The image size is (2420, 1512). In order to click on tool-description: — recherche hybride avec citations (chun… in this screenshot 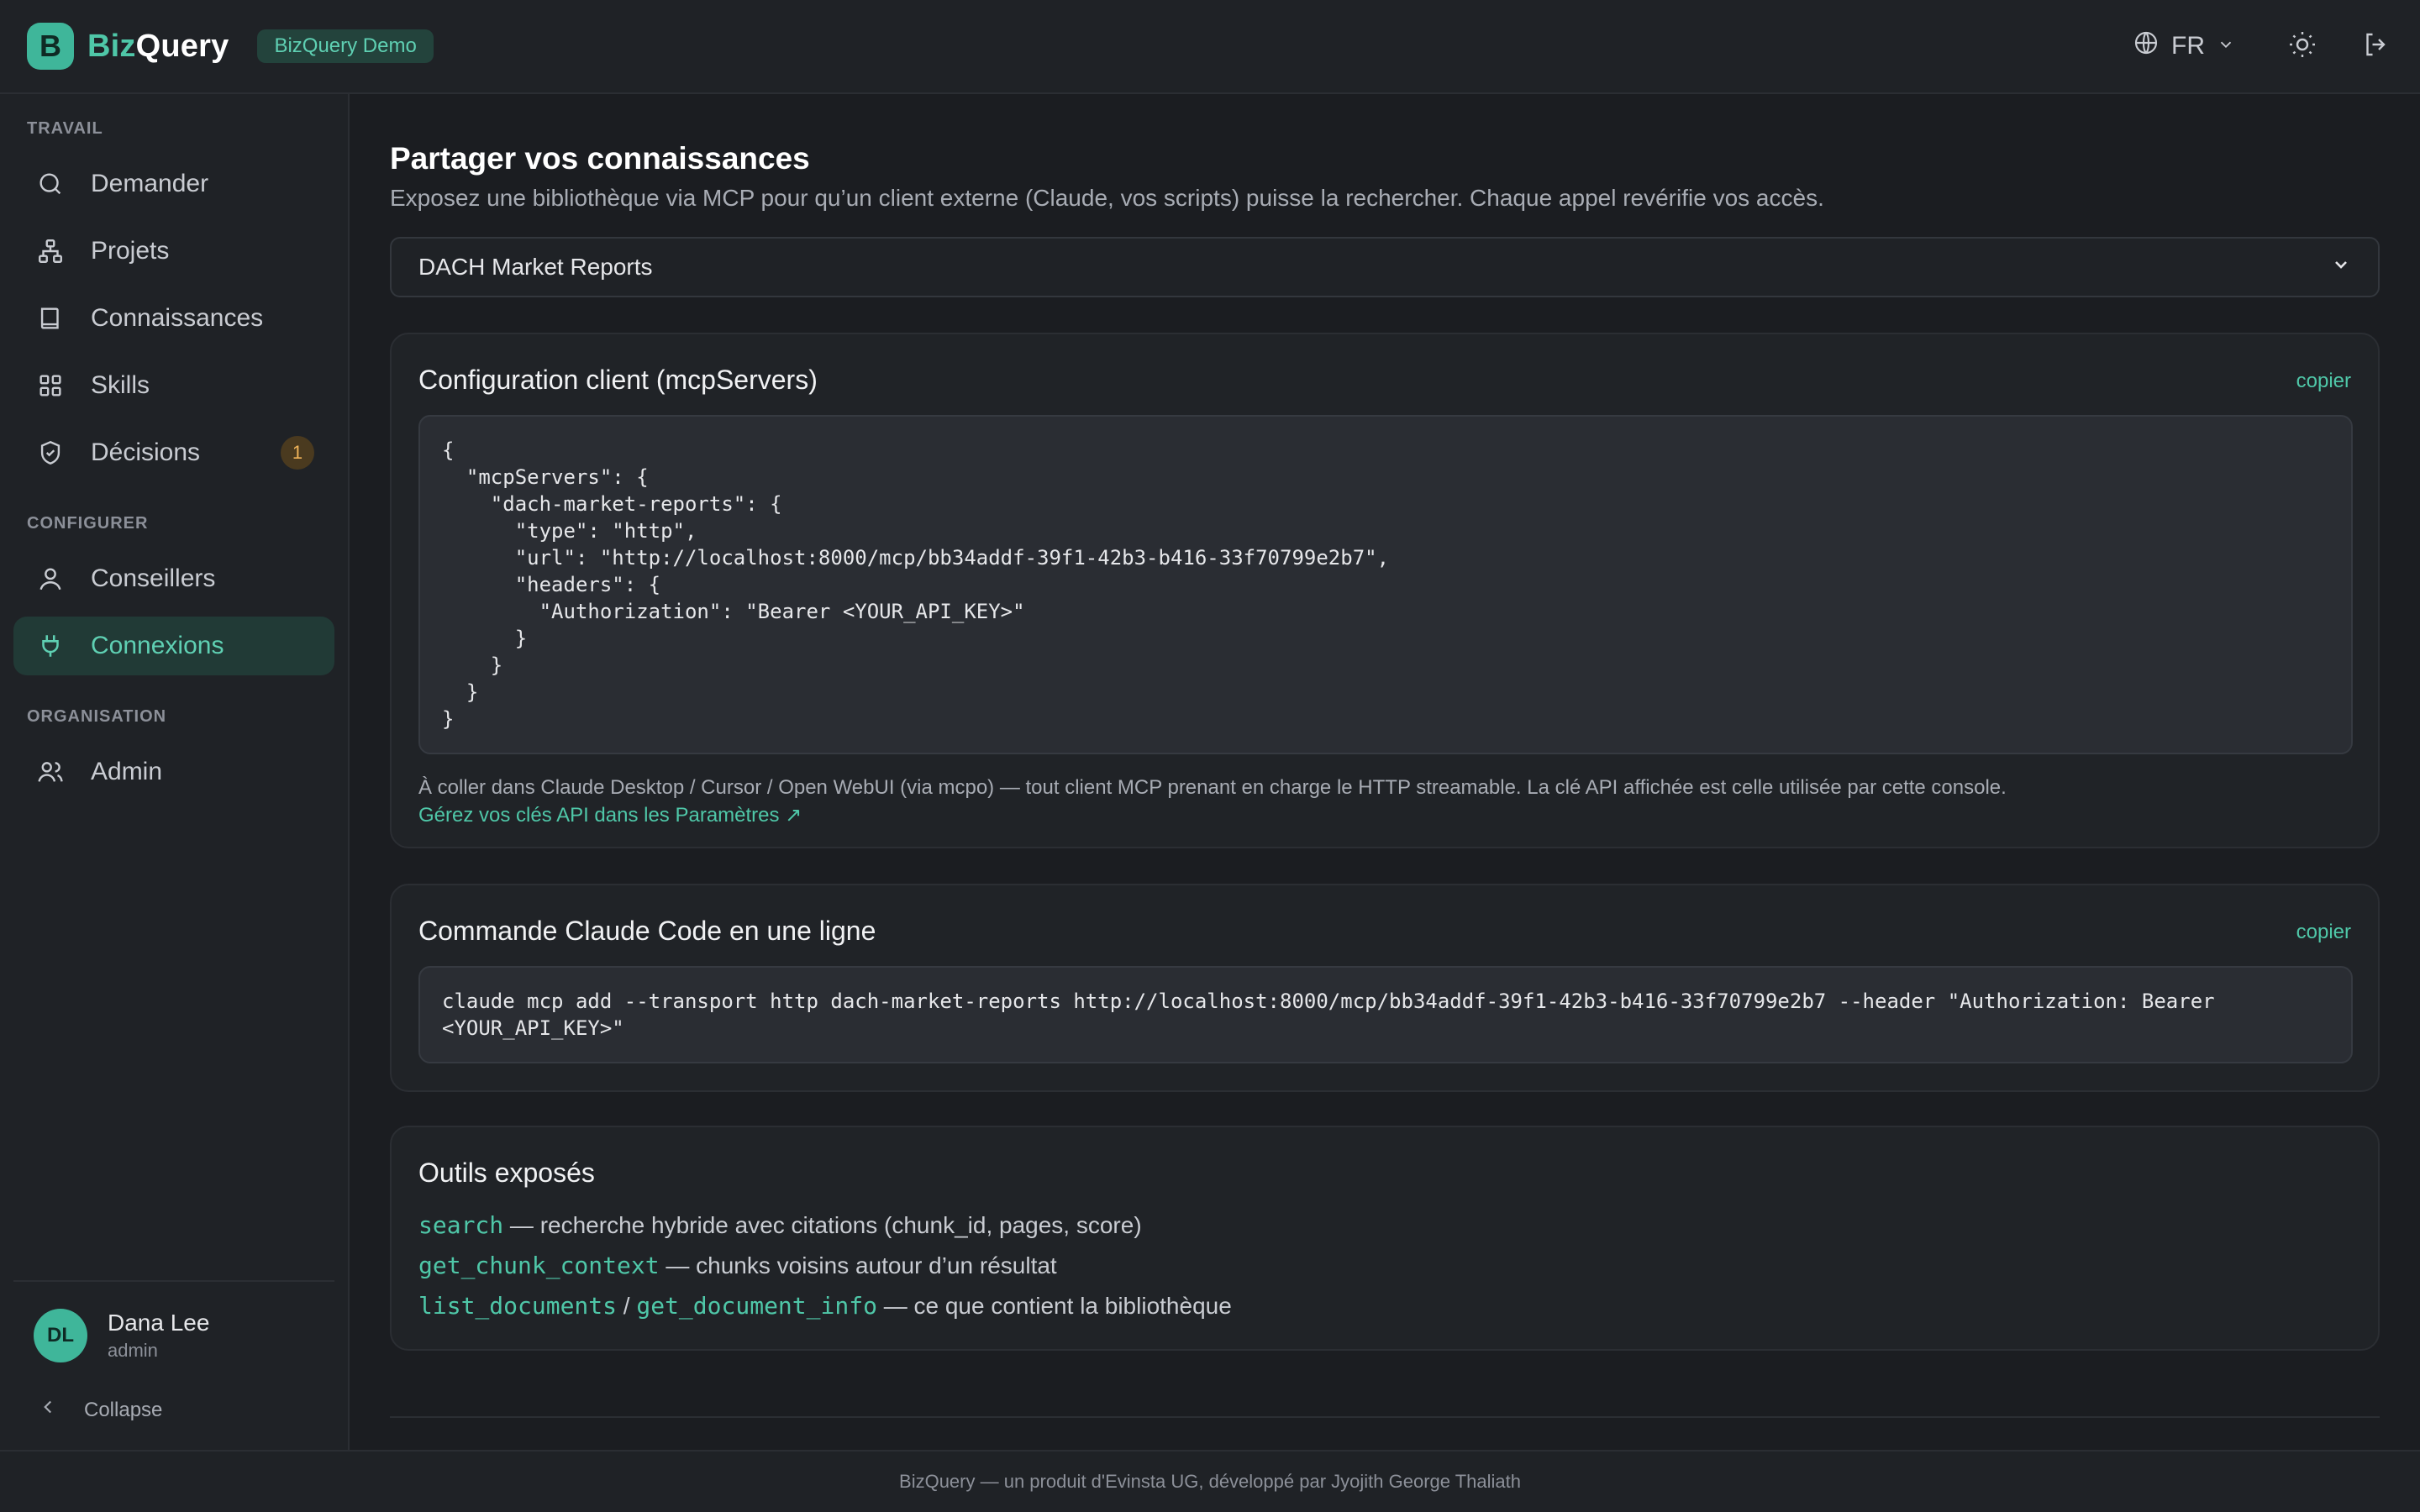, I will do `click(823, 1225)`.